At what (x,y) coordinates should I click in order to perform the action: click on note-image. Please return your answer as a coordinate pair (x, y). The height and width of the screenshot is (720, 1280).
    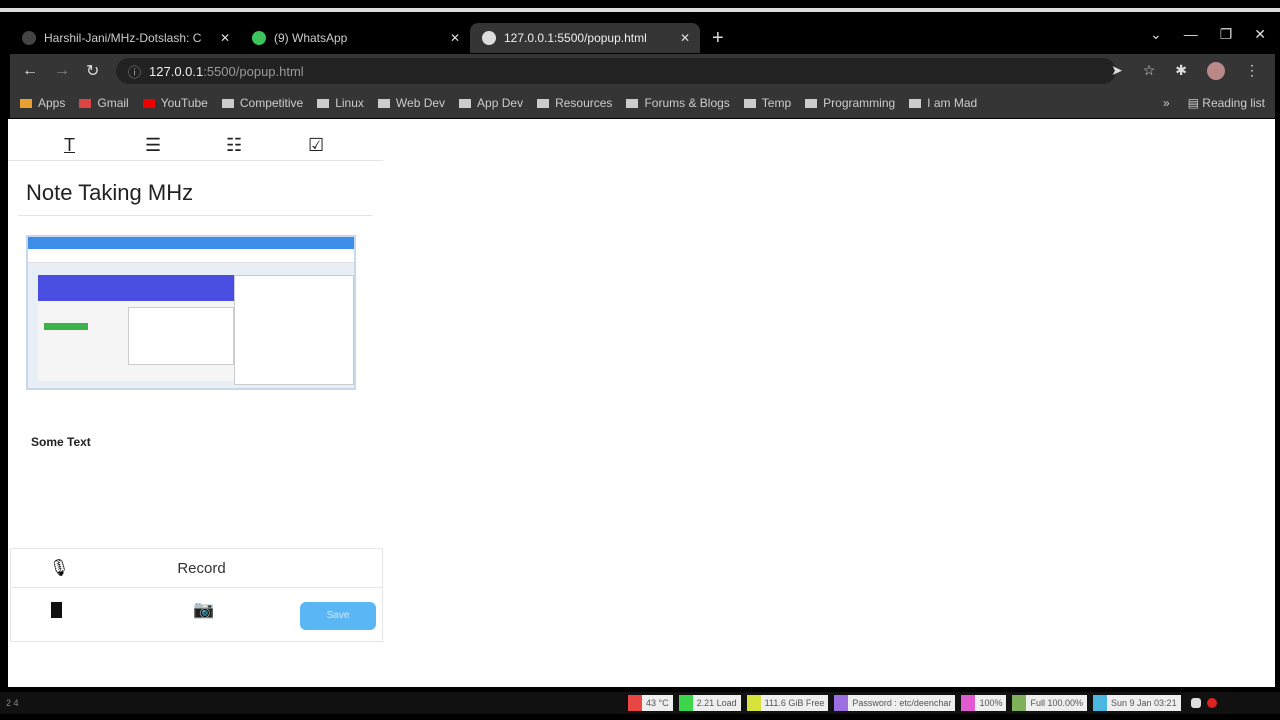
    Looking at the image, I should click on (191, 312).